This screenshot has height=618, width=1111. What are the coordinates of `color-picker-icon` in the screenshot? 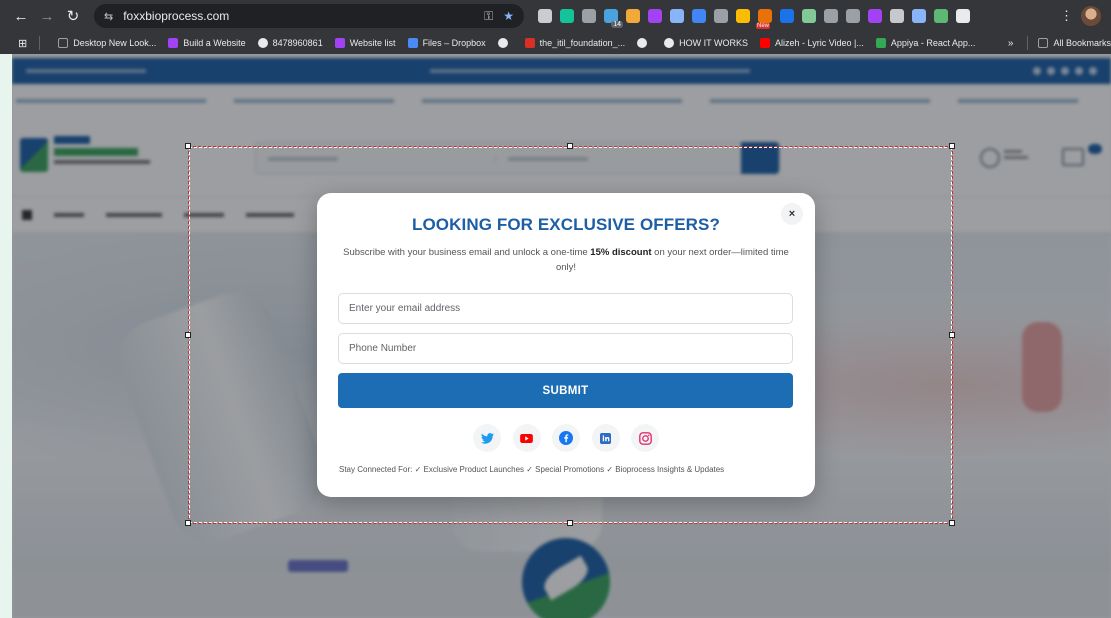 It's located at (633, 16).